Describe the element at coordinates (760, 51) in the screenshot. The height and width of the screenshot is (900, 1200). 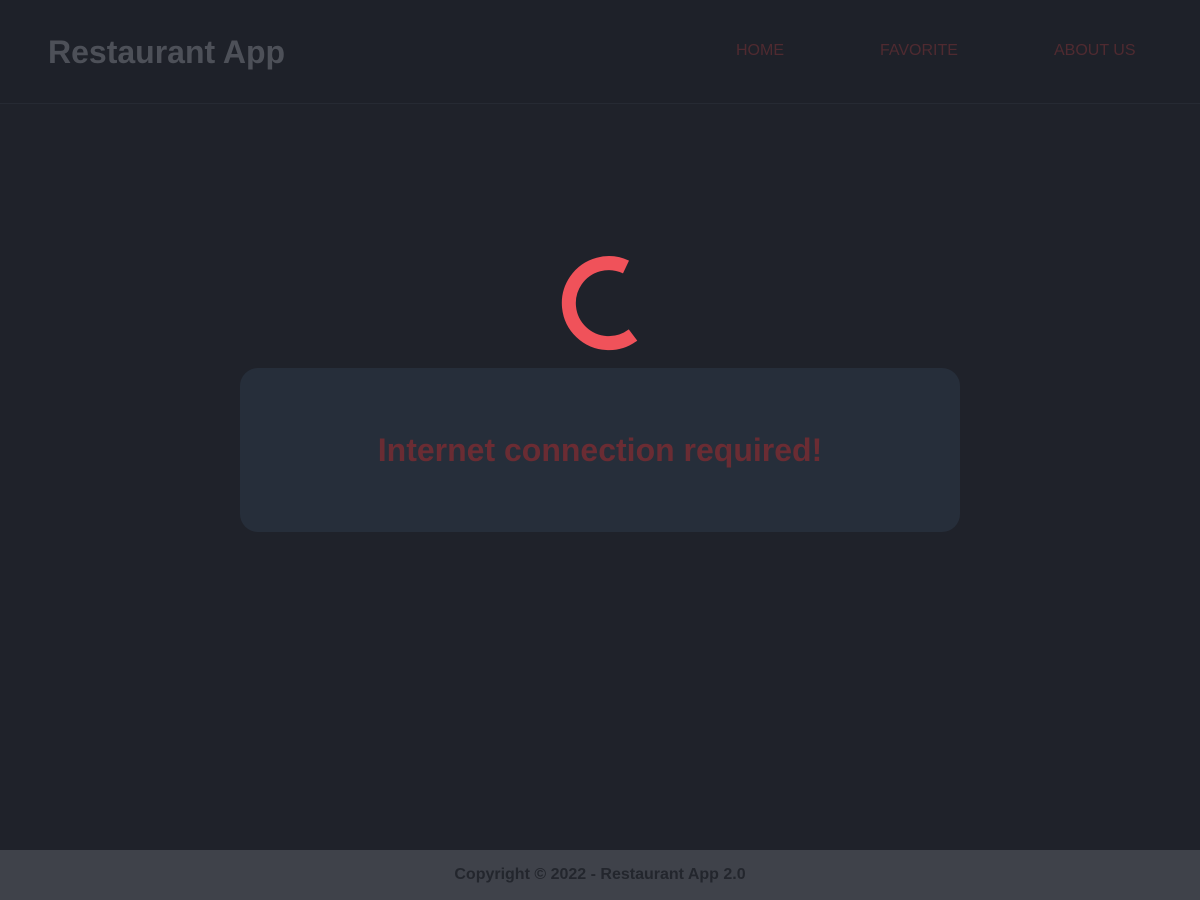
I see `nav-link-home: HOME` at that location.